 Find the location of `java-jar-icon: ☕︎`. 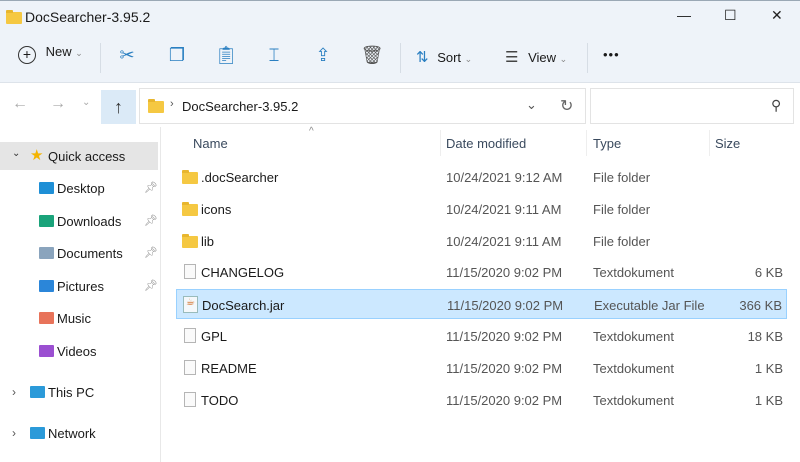

java-jar-icon: ☕︎ is located at coordinates (190, 305).